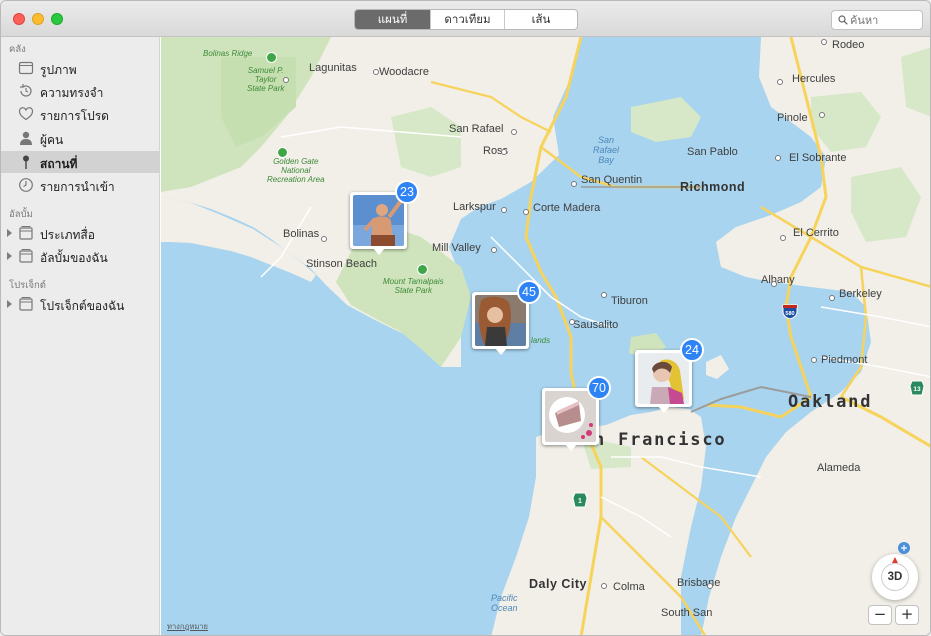 The width and height of the screenshot is (931, 636). What do you see at coordinates (907, 615) in the screenshot?
I see `zoom-in-button: +` at bounding box center [907, 615].